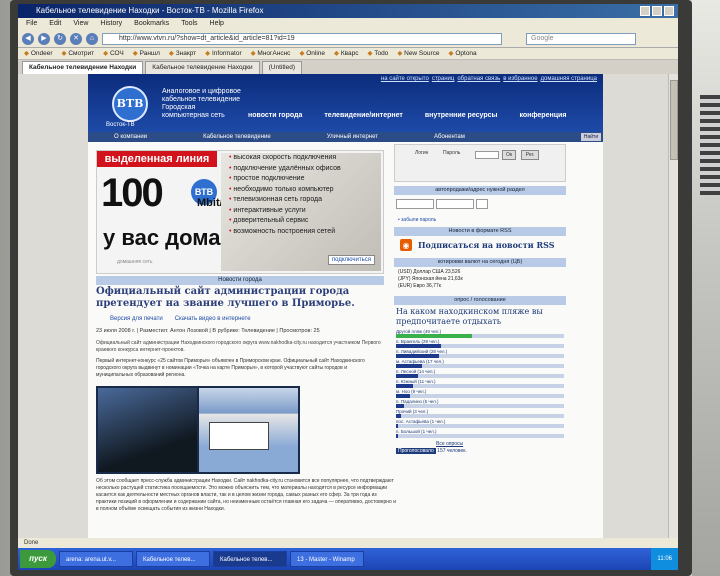  Describe the element at coordinates (348, 543) in the screenshot. I see `status-bar: Done` at that location.